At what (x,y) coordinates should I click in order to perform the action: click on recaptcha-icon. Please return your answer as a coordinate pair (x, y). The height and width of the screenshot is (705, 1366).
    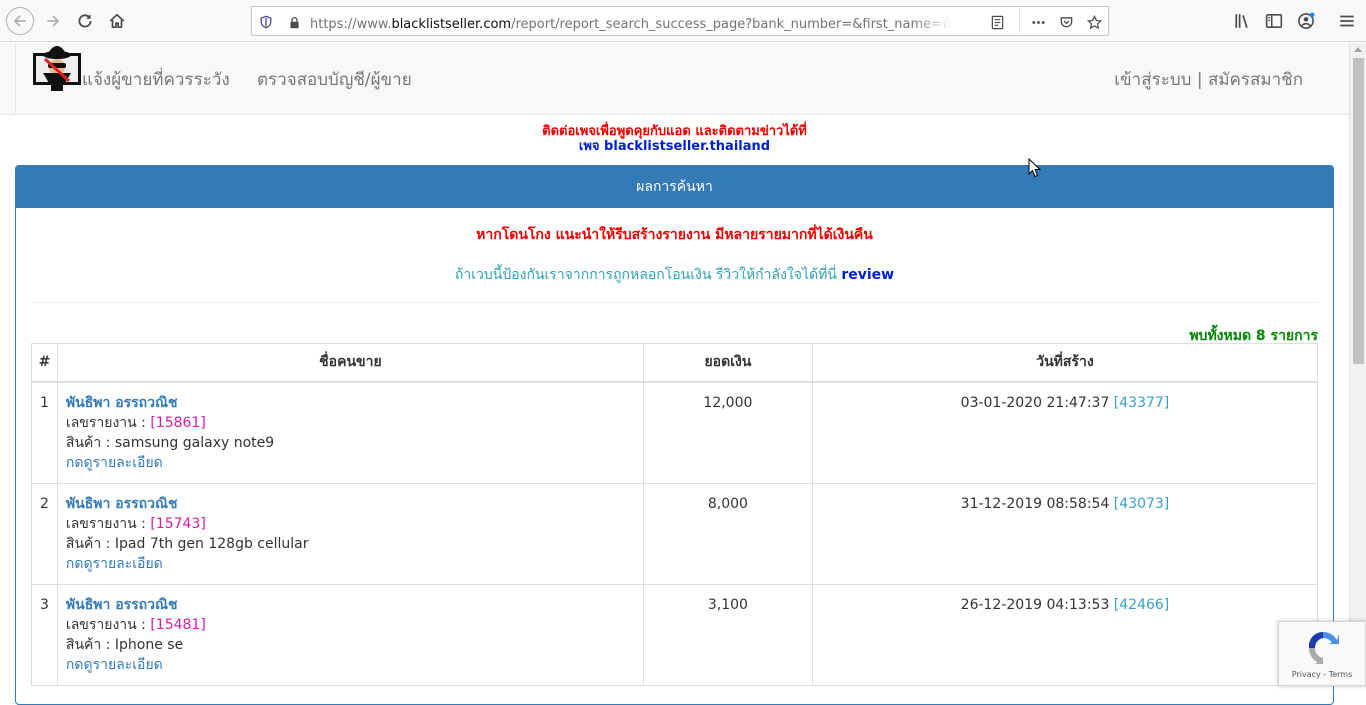
    Looking at the image, I should click on (1323, 647).